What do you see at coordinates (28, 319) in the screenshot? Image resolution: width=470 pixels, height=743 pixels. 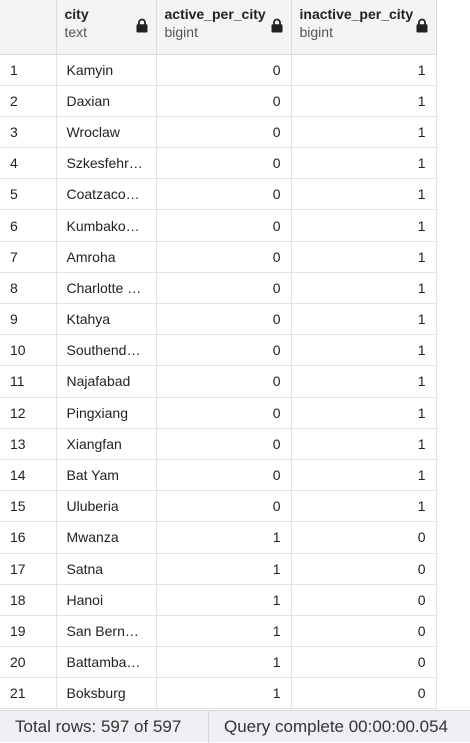 I see `row-number-cell: 9` at bounding box center [28, 319].